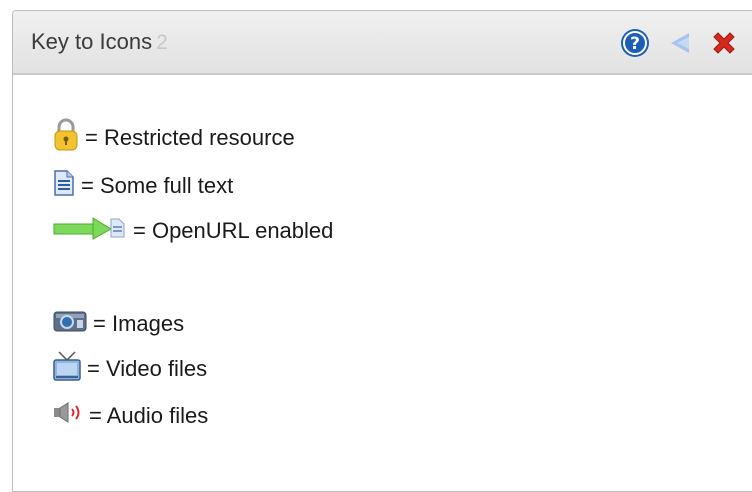 The height and width of the screenshot is (492, 752). What do you see at coordinates (67, 369) in the screenshot?
I see `tv-icon` at bounding box center [67, 369].